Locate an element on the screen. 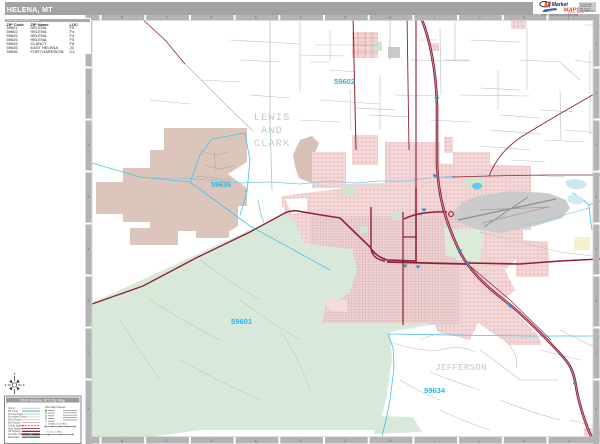  svg-text: 1 is located at coordinates (597, 44).